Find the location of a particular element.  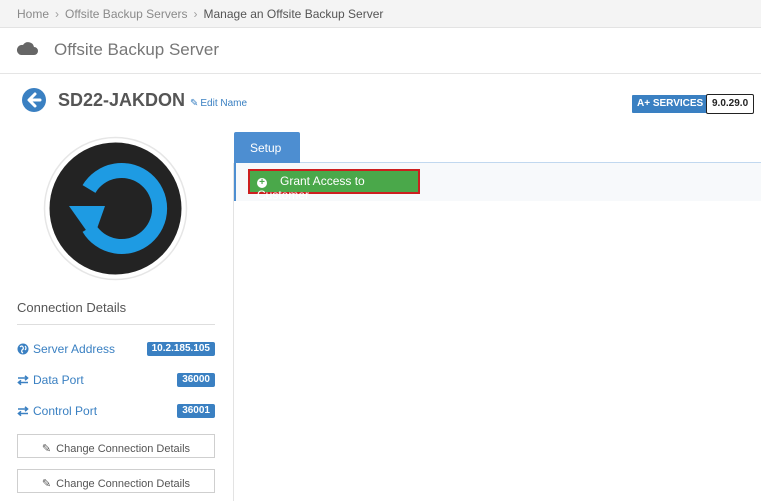

change-connection-details-button: ✎ Change Connection Details is located at coordinates (116, 446).